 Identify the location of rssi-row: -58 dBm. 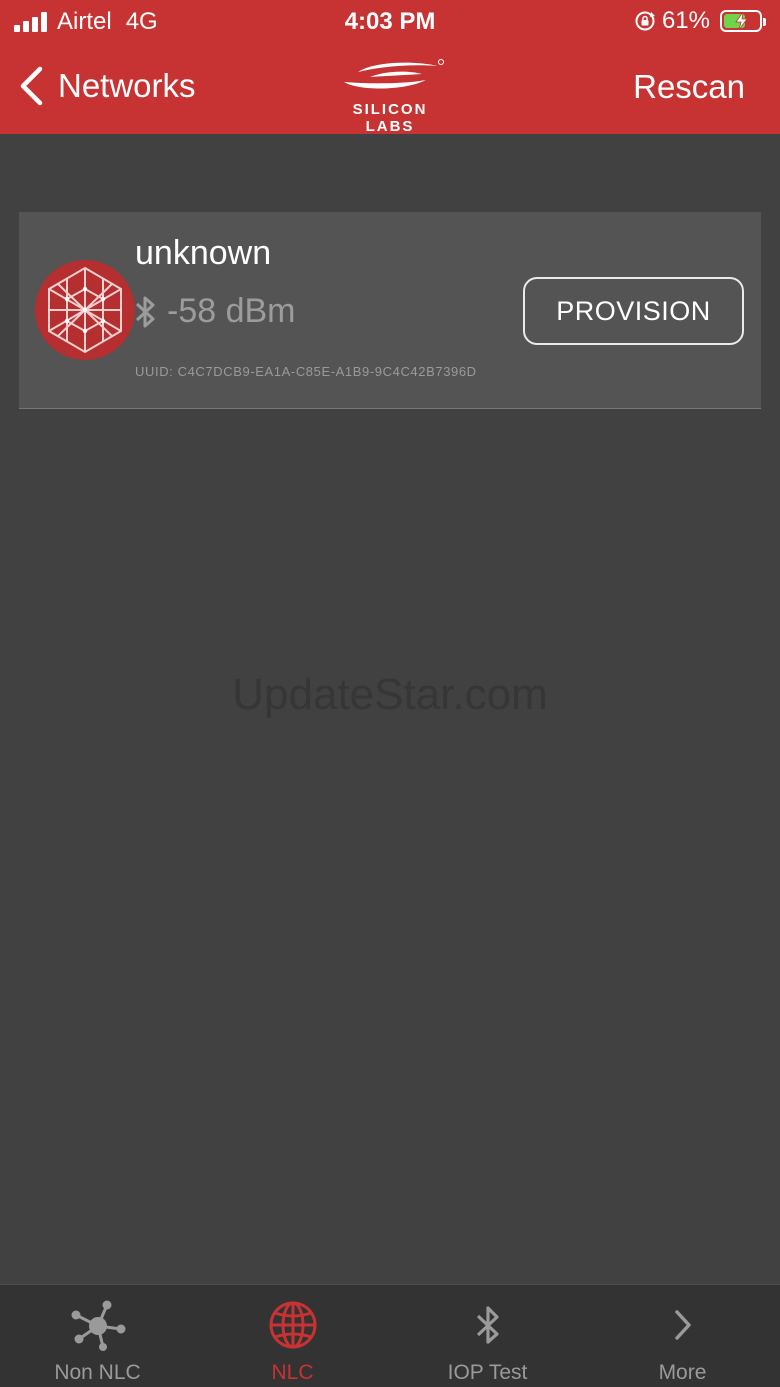
(215, 311).